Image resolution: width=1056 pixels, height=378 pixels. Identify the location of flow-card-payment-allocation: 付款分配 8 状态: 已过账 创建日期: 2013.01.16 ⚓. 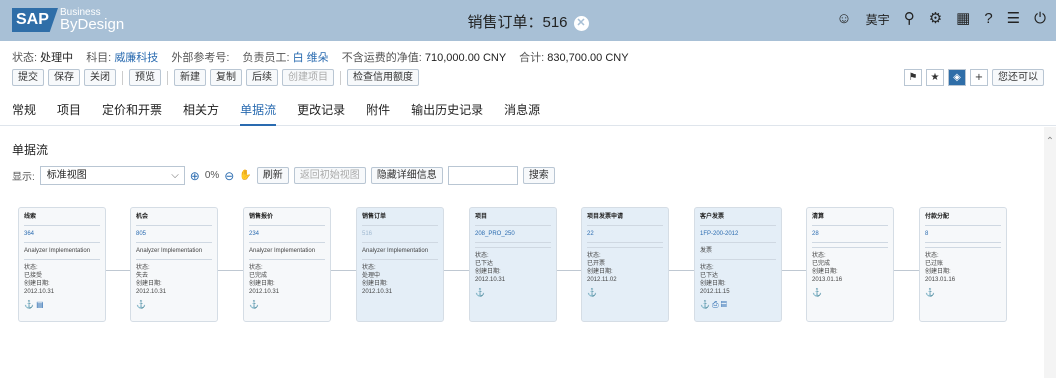
(963, 264).